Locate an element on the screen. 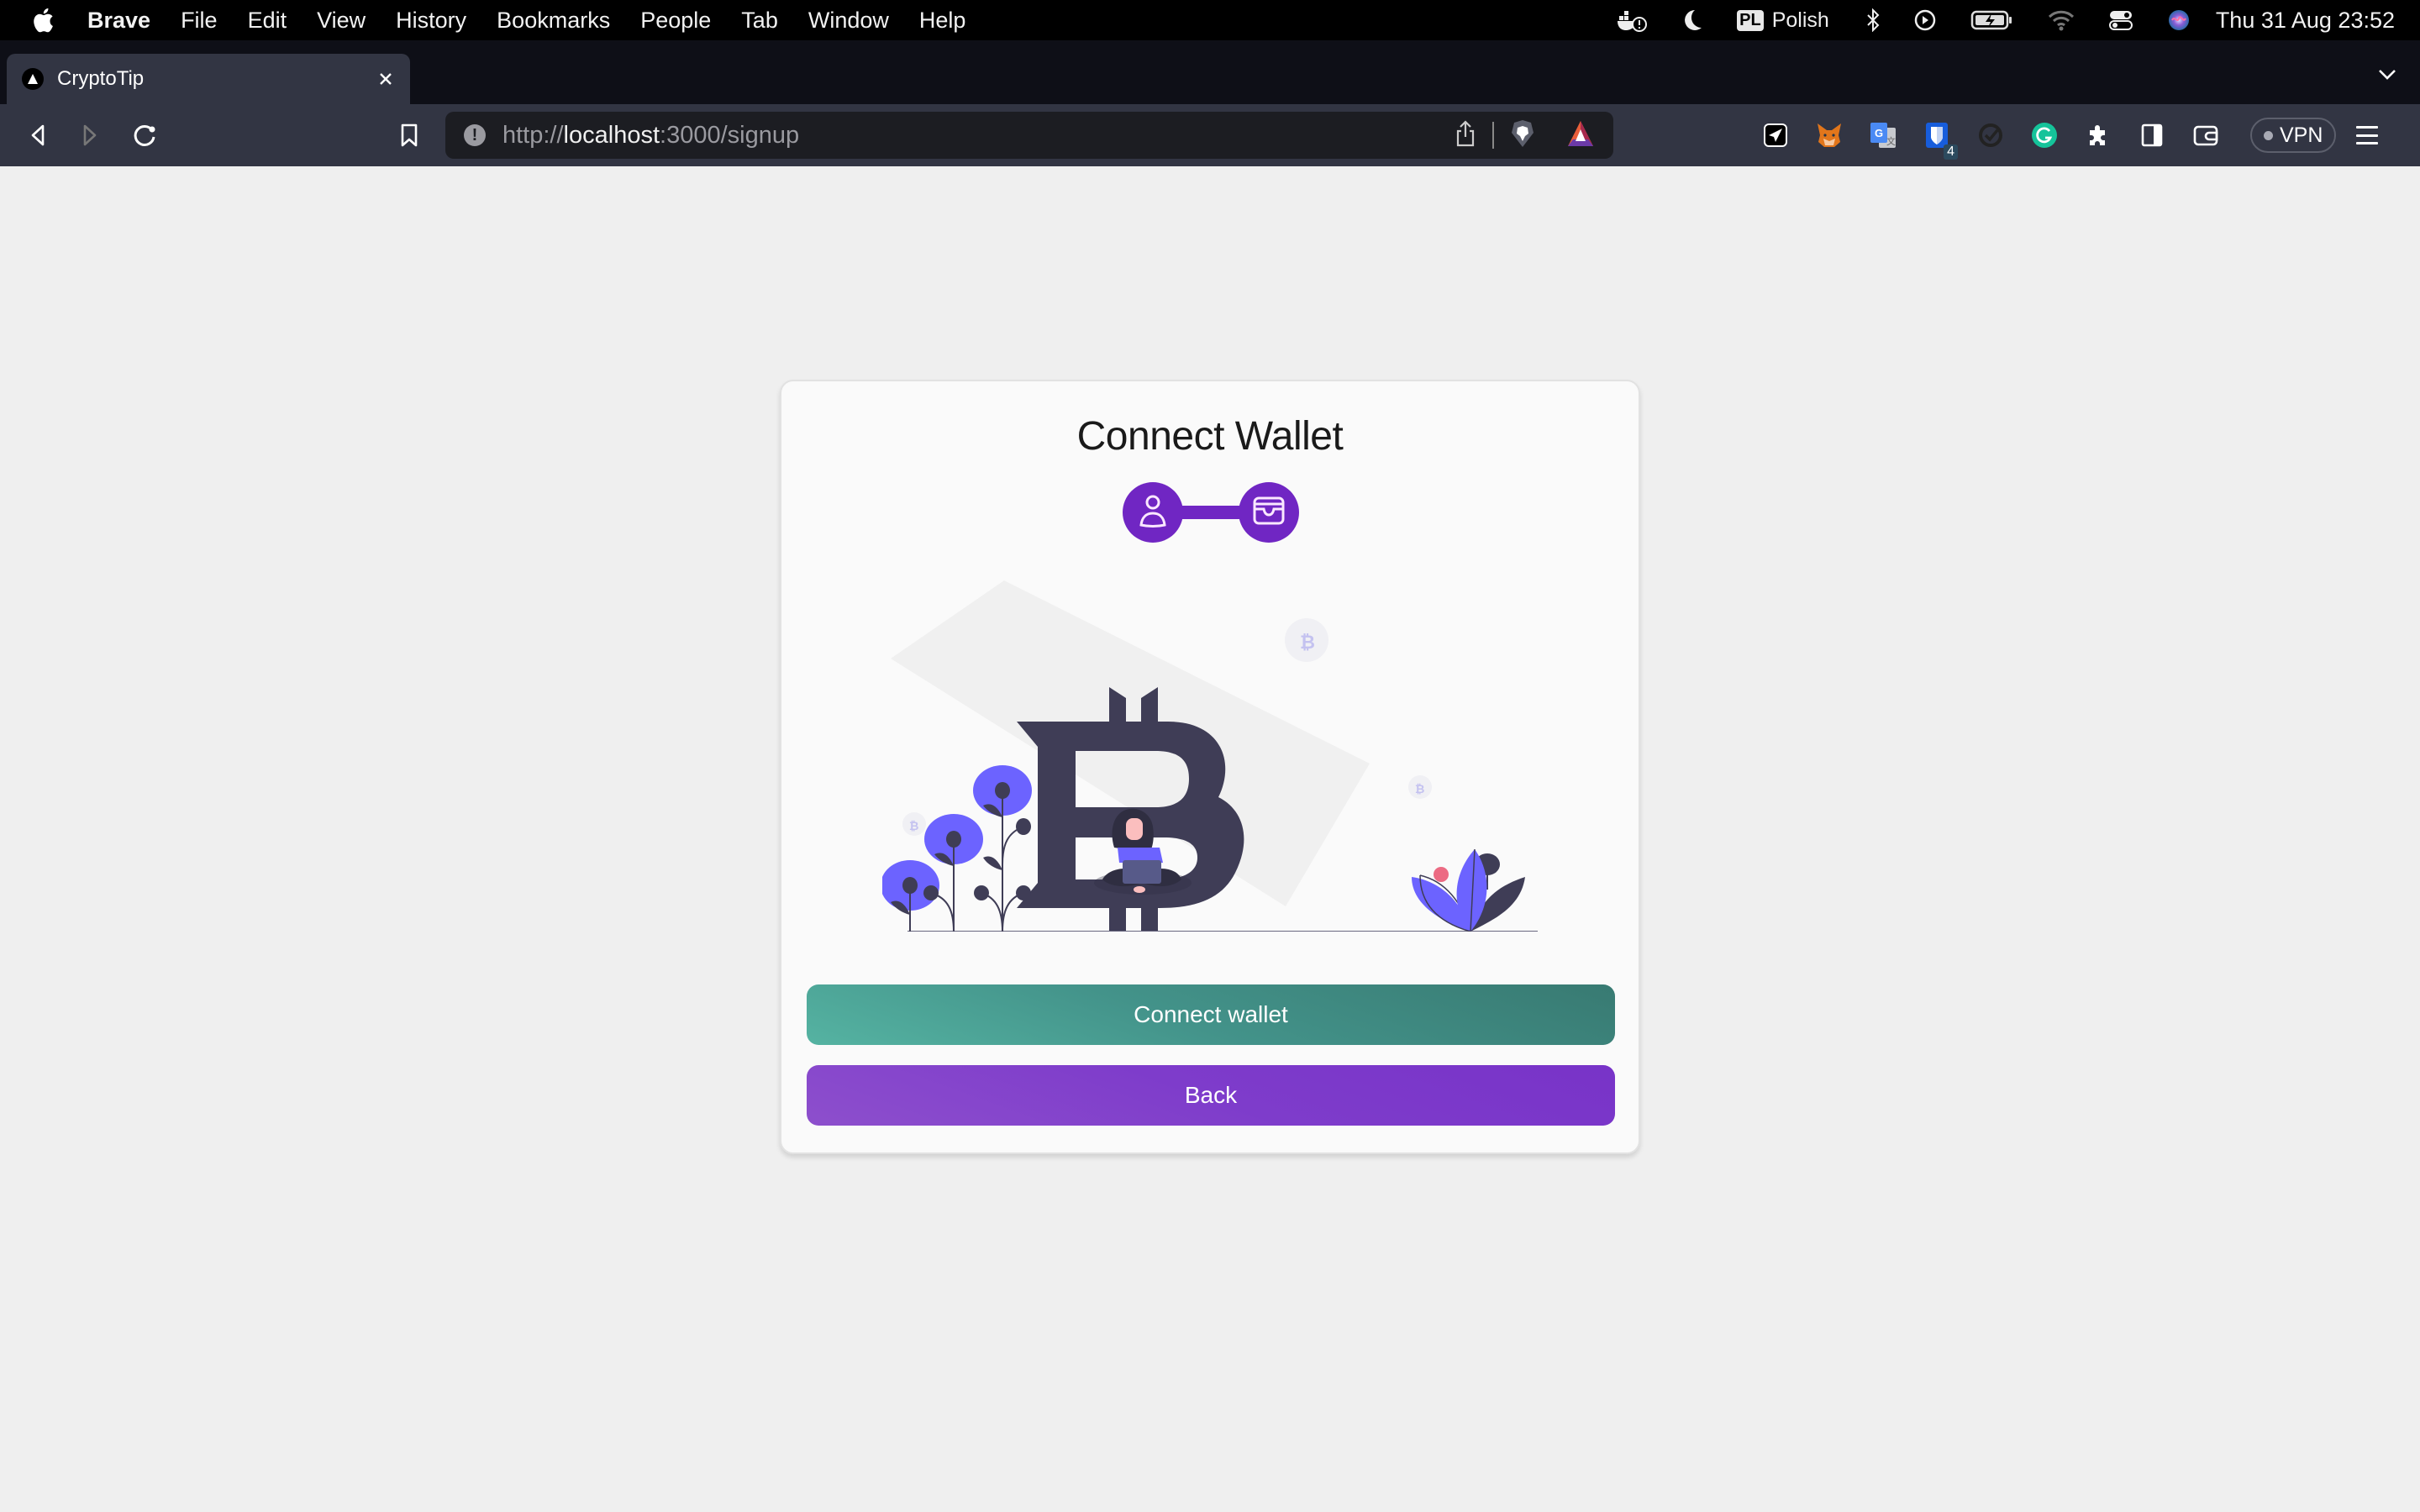 The image size is (2420, 1512). step-user is located at coordinates (1153, 512).